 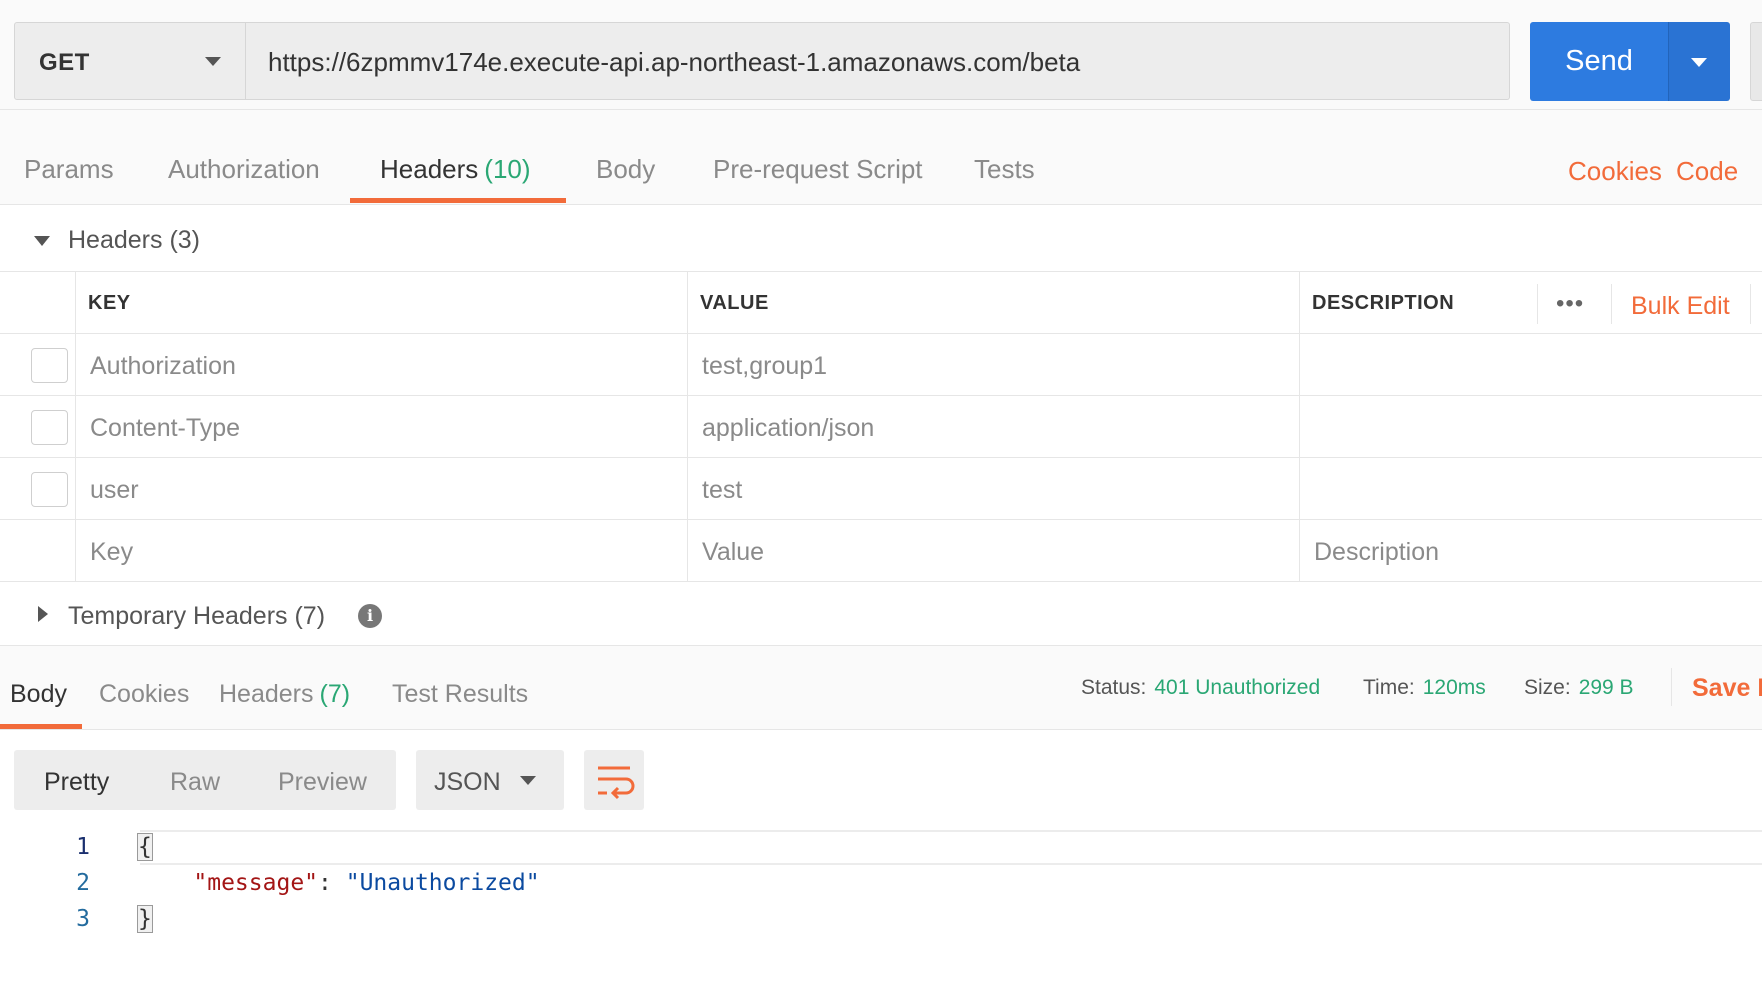 What do you see at coordinates (616, 783) in the screenshot?
I see `wrap-lines-icon` at bounding box center [616, 783].